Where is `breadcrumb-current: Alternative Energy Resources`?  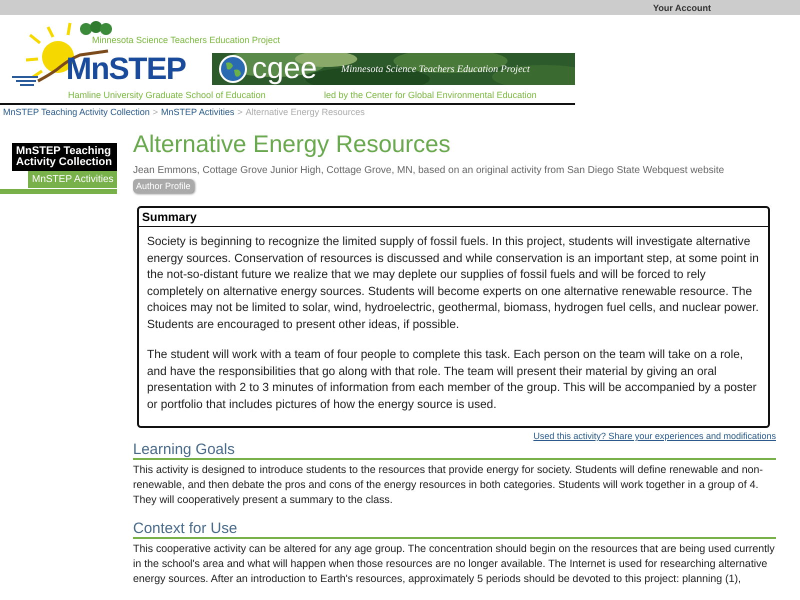 breadcrumb-current: Alternative Energy Resources is located at coordinates (305, 112).